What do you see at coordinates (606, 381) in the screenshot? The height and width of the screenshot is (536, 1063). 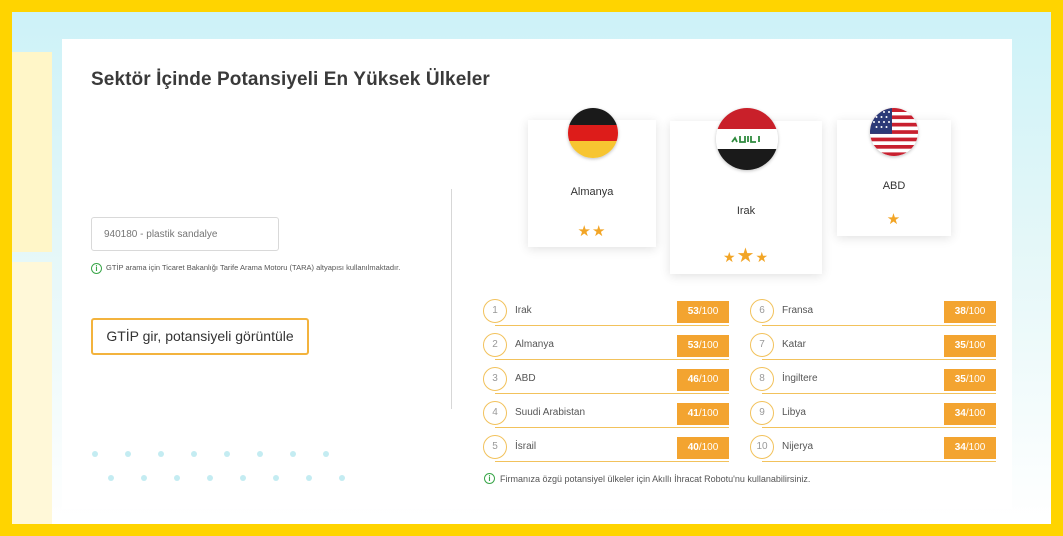 I see `ranking-item: 3 ABD 46/100` at bounding box center [606, 381].